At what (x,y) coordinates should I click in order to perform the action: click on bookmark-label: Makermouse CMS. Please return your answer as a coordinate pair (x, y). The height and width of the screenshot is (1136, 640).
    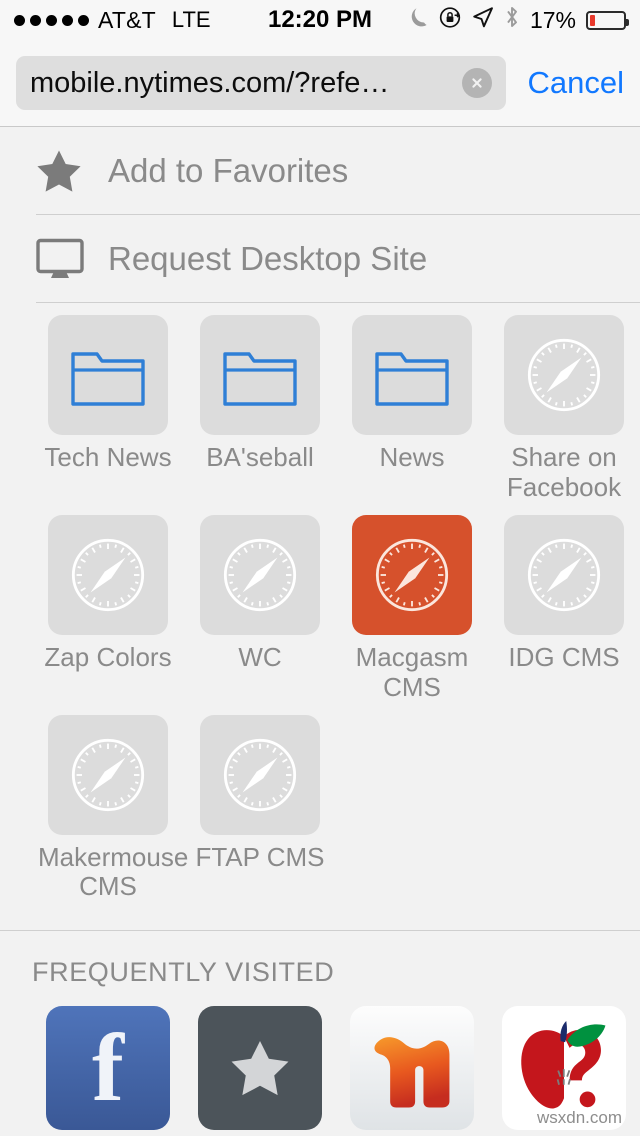
    Looking at the image, I should click on (113, 871).